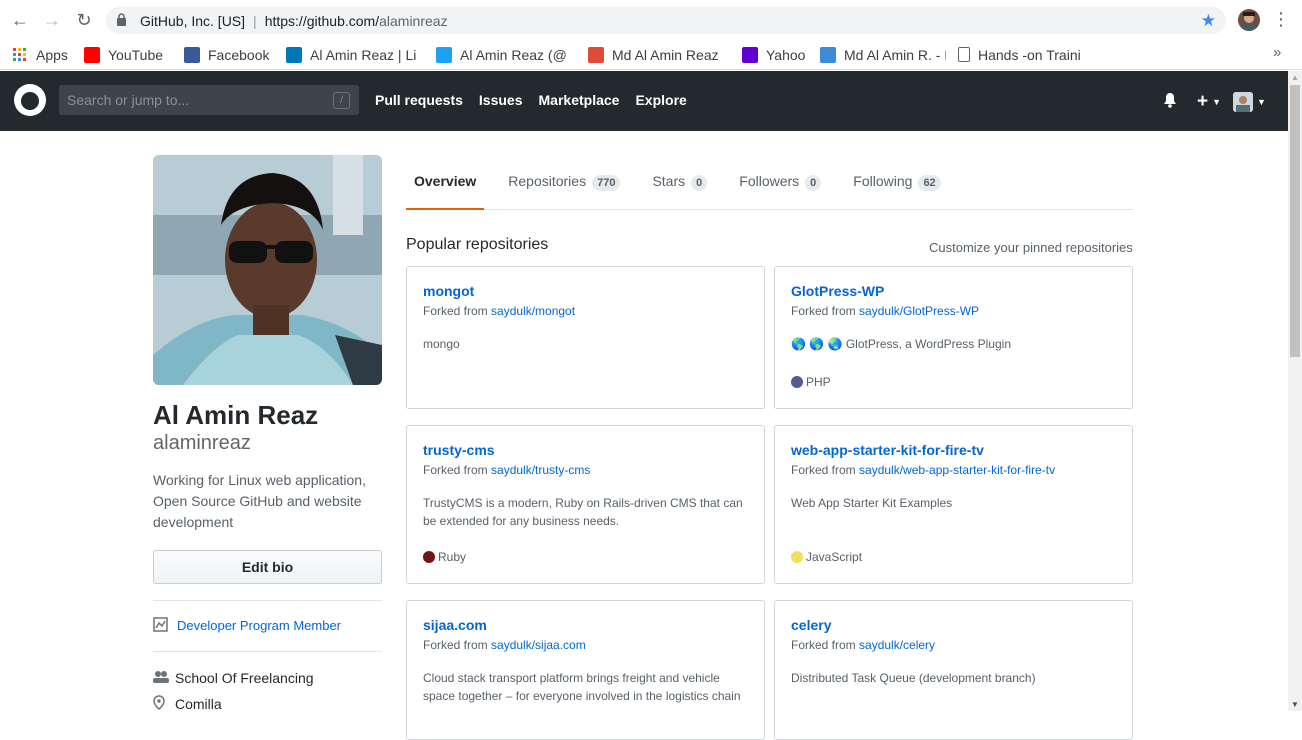 The height and width of the screenshot is (740, 1302). I want to click on bookmark-item: Md Al Amin R. - L, so click(883, 54).